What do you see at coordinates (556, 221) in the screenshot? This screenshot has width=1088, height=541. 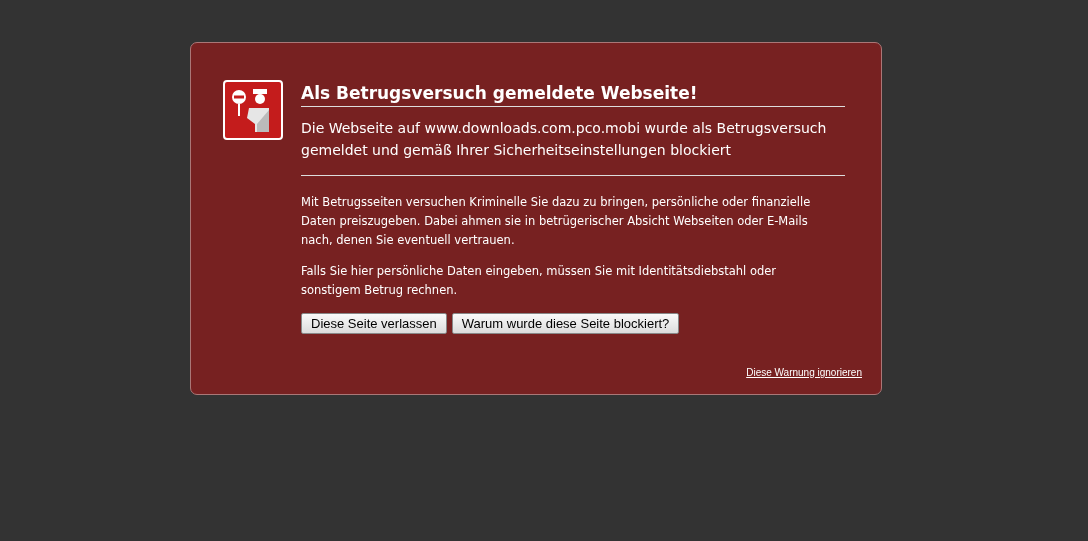 I see `warning-paragraph: Mit Betrugsseiten versuchen Kriminelle Sie dazu zu bringen, persönliche oder finanzielle Daten preiszugeben. Dabei ahmen sie in betrügerischer Absicht Webseiten oder E-Mails nach, denen Sie eventuell vertrauen.` at bounding box center [556, 221].